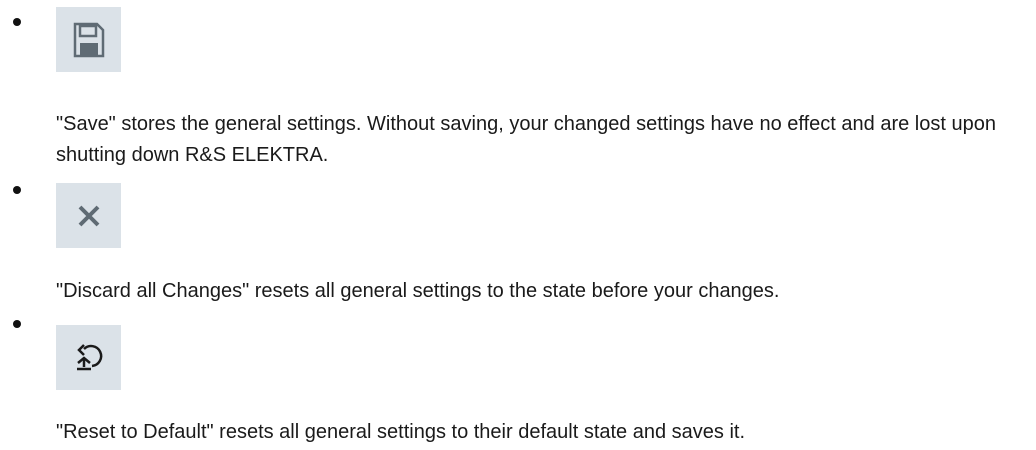 Image resolution: width=1036 pixels, height=450 pixels. I want to click on save-icon, so click(88, 39).